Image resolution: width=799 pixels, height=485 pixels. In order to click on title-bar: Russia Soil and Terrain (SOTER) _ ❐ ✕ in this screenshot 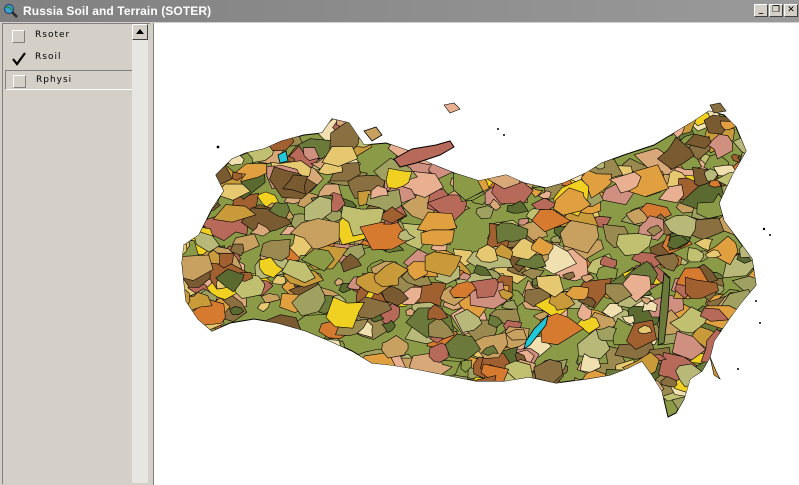, I will do `click(399, 11)`.